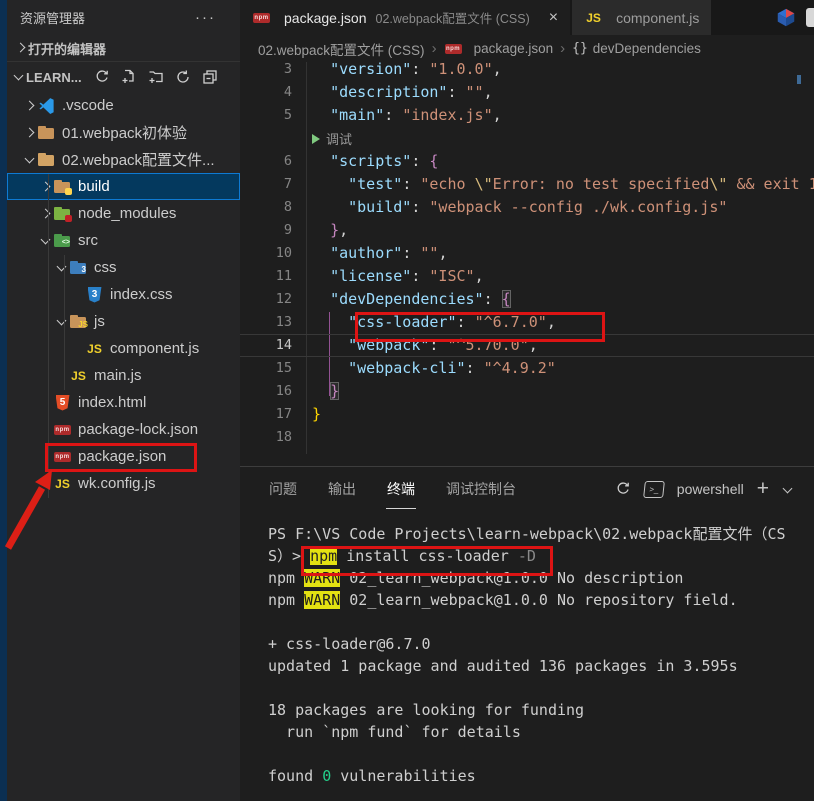 This screenshot has height=801, width=814. I want to click on new-terminal-icon: +, so click(763, 488).